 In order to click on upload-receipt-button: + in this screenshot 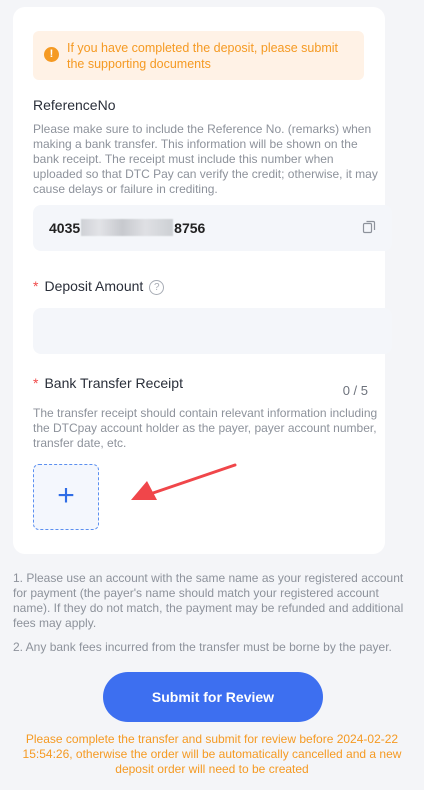, I will do `click(66, 497)`.